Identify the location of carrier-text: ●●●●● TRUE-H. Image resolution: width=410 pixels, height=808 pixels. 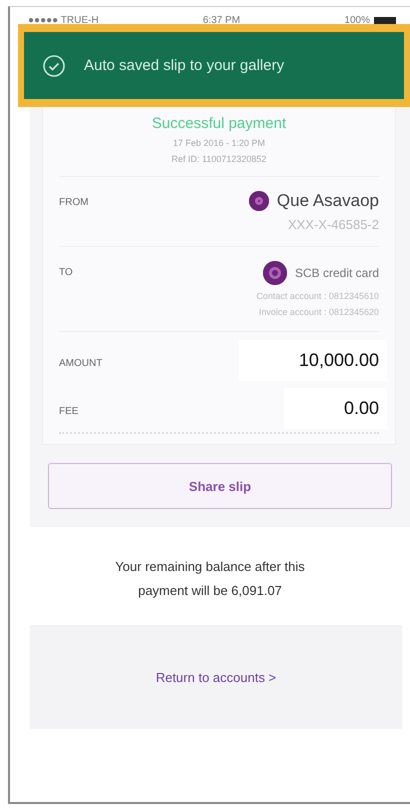
(63, 20).